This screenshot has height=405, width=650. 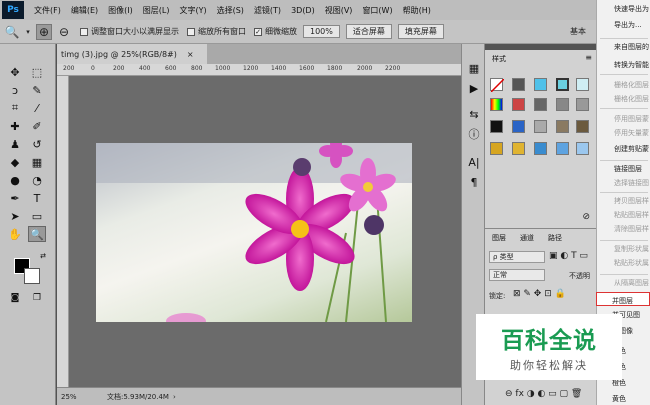 I want to click on context-menu-item: 复制形状属, so click(x=631, y=249).